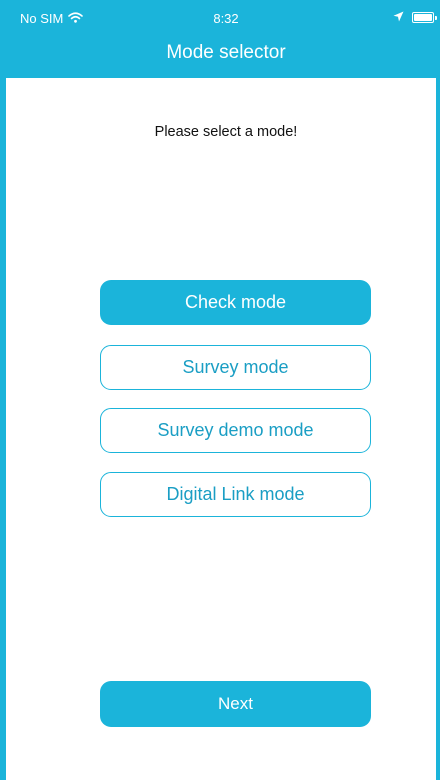  What do you see at coordinates (235, 704) in the screenshot?
I see `next-button: Next` at bounding box center [235, 704].